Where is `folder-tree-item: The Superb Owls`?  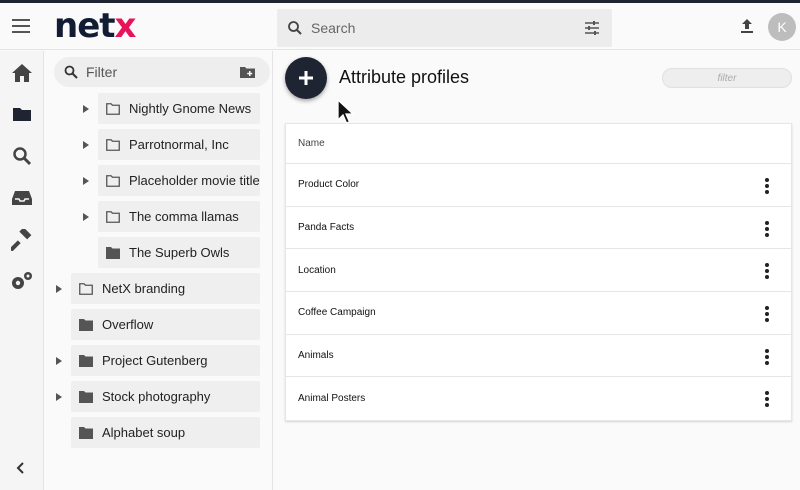
folder-tree-item: The Superb Owls is located at coordinates (179, 252).